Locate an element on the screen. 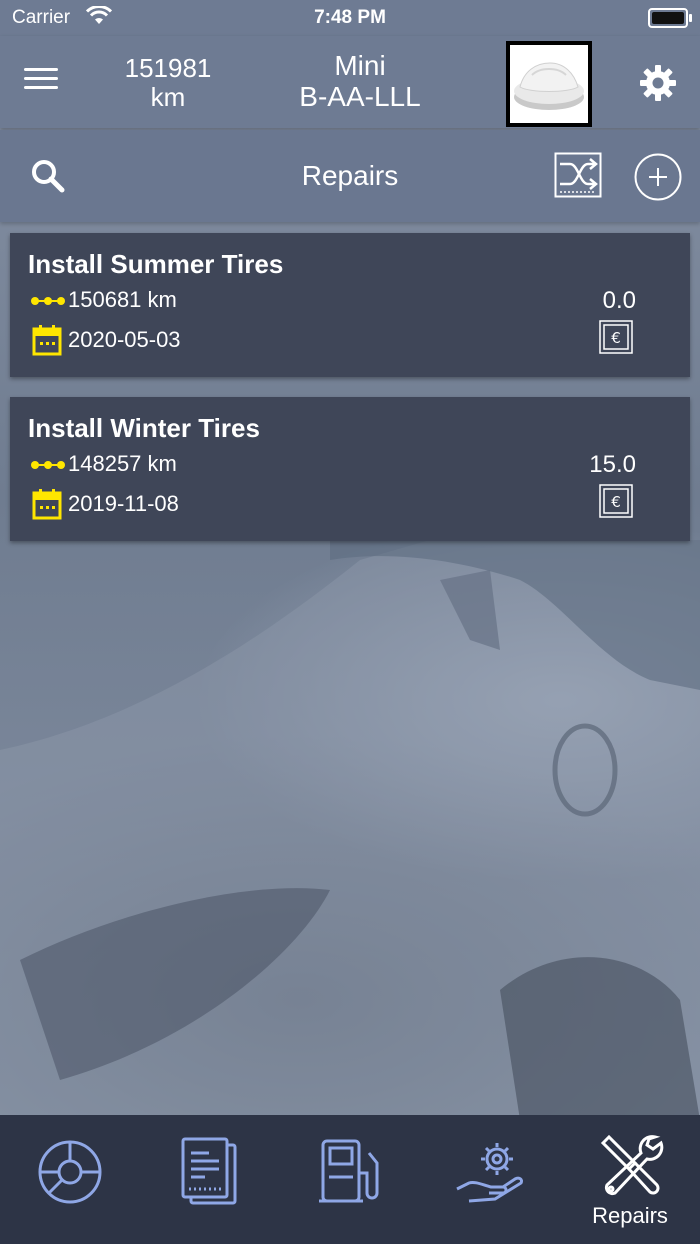 Image resolution: width=700 pixels, height=1244 pixels. clock: 7:48 PM is located at coordinates (350, 17).